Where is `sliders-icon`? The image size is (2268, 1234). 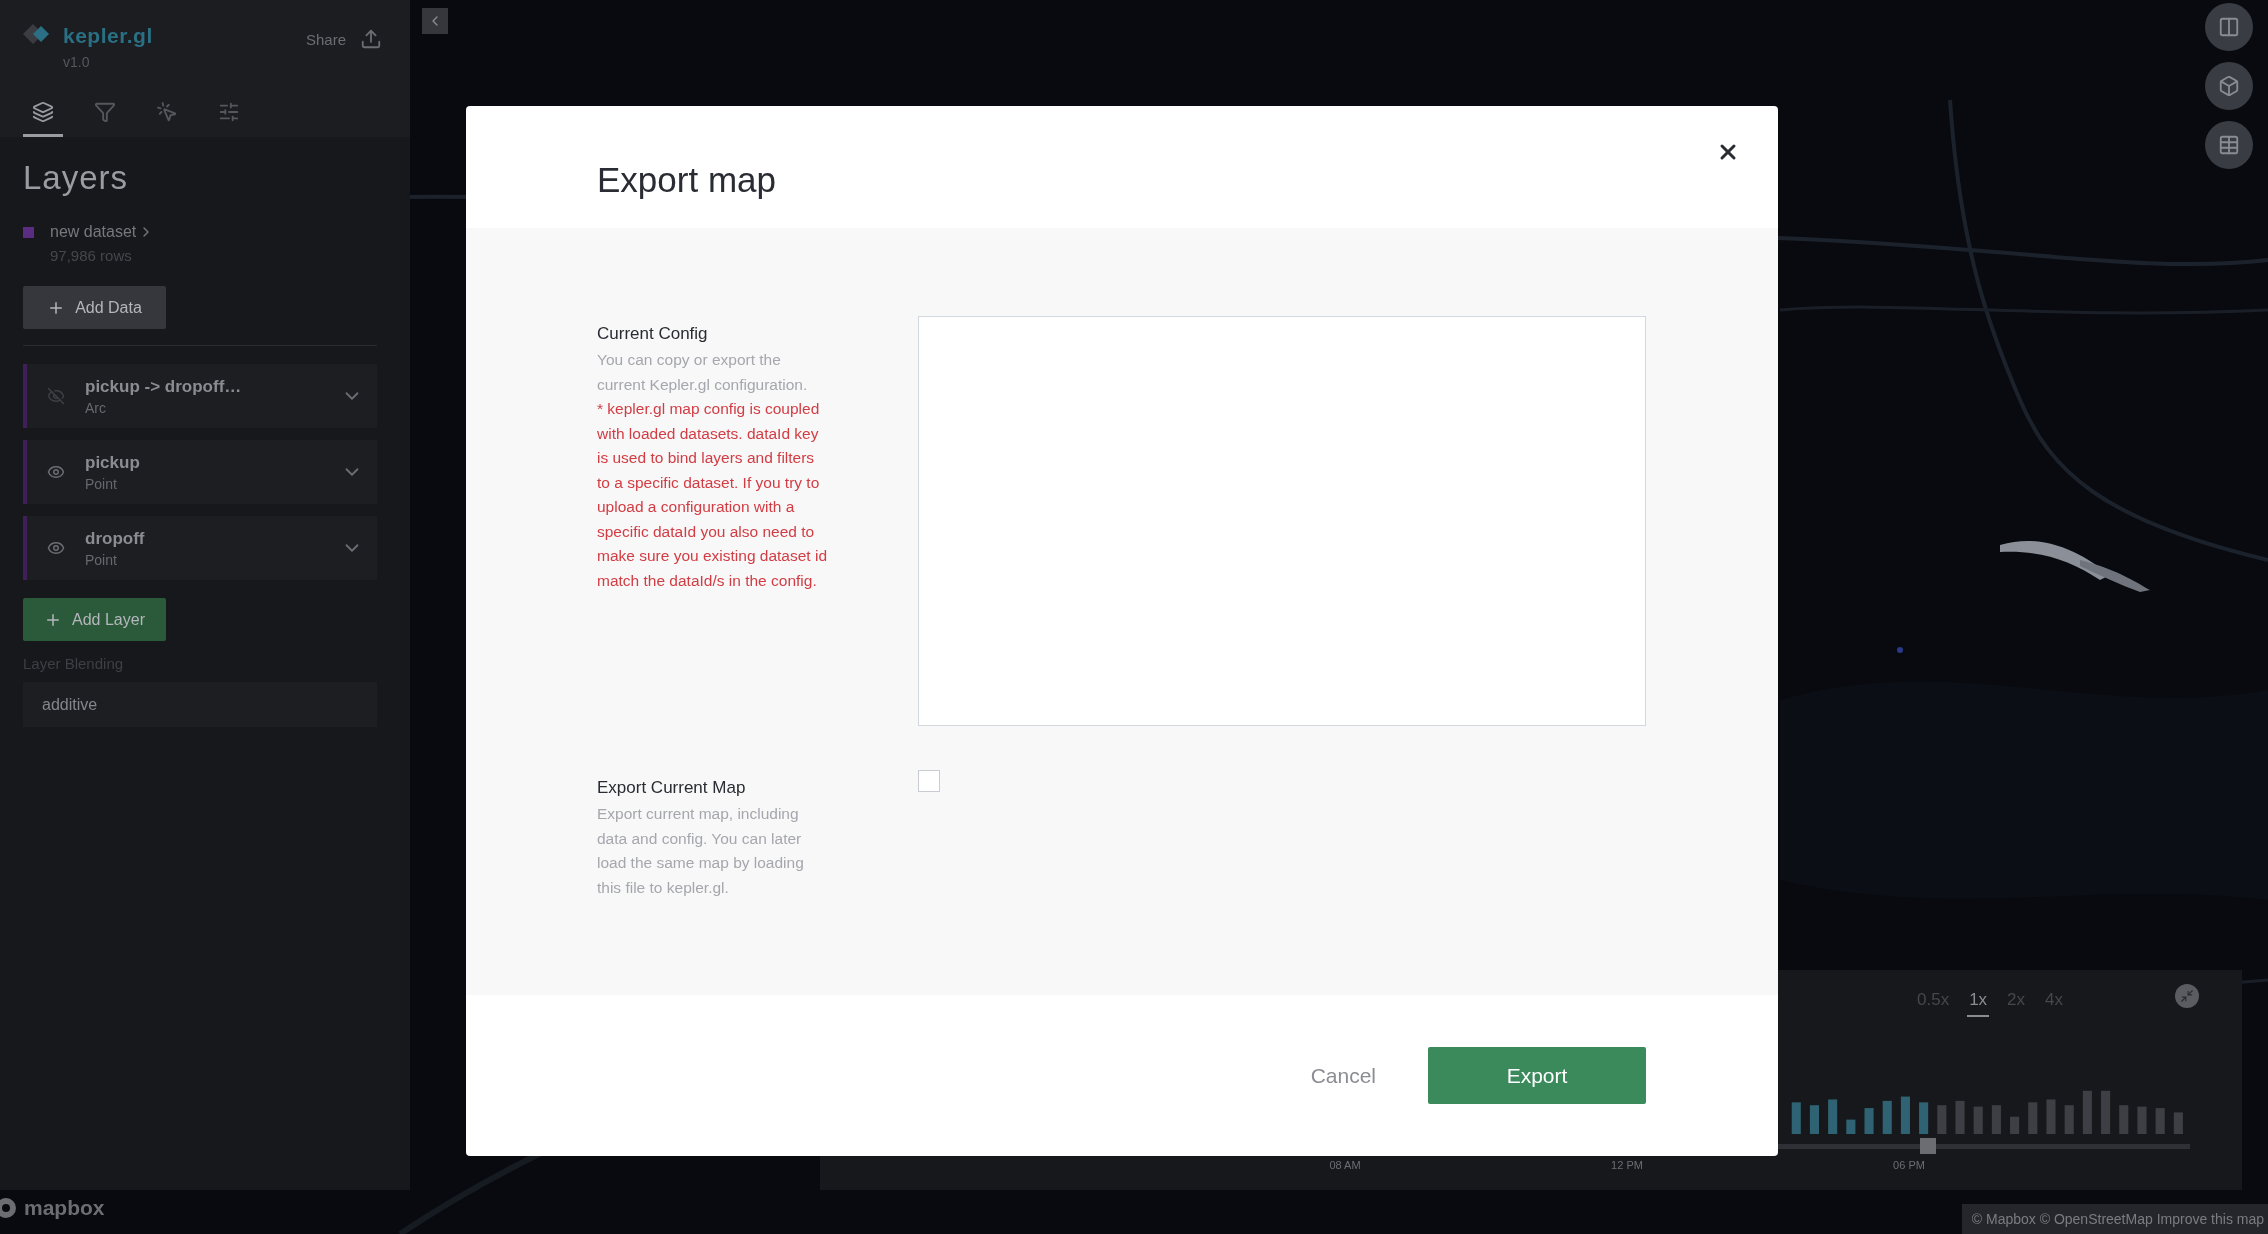 sliders-icon is located at coordinates (229, 112).